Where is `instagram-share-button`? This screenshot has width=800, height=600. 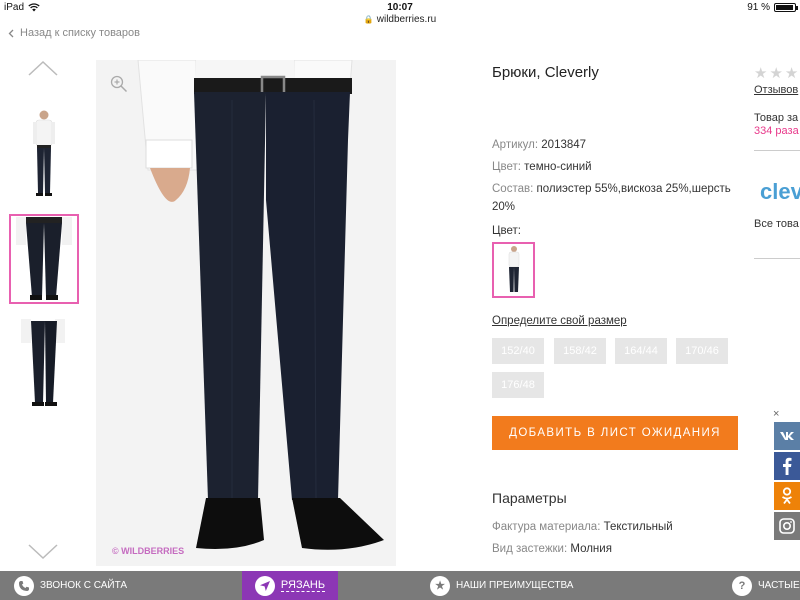 instagram-share-button is located at coordinates (787, 526).